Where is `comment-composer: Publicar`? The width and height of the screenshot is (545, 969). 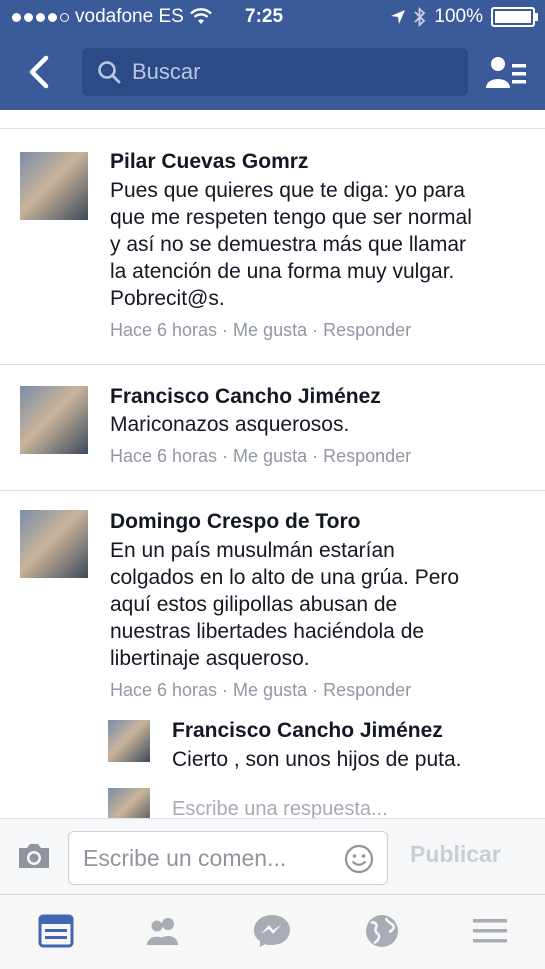 comment-composer: Publicar is located at coordinates (272, 856).